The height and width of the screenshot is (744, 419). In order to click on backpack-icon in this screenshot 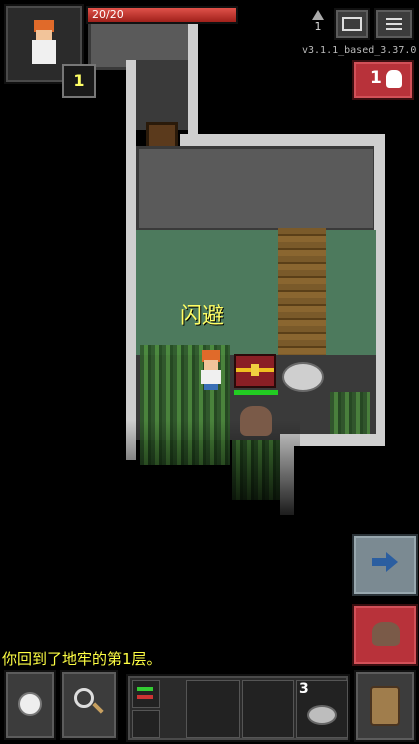, I will do `click(385, 706)`.